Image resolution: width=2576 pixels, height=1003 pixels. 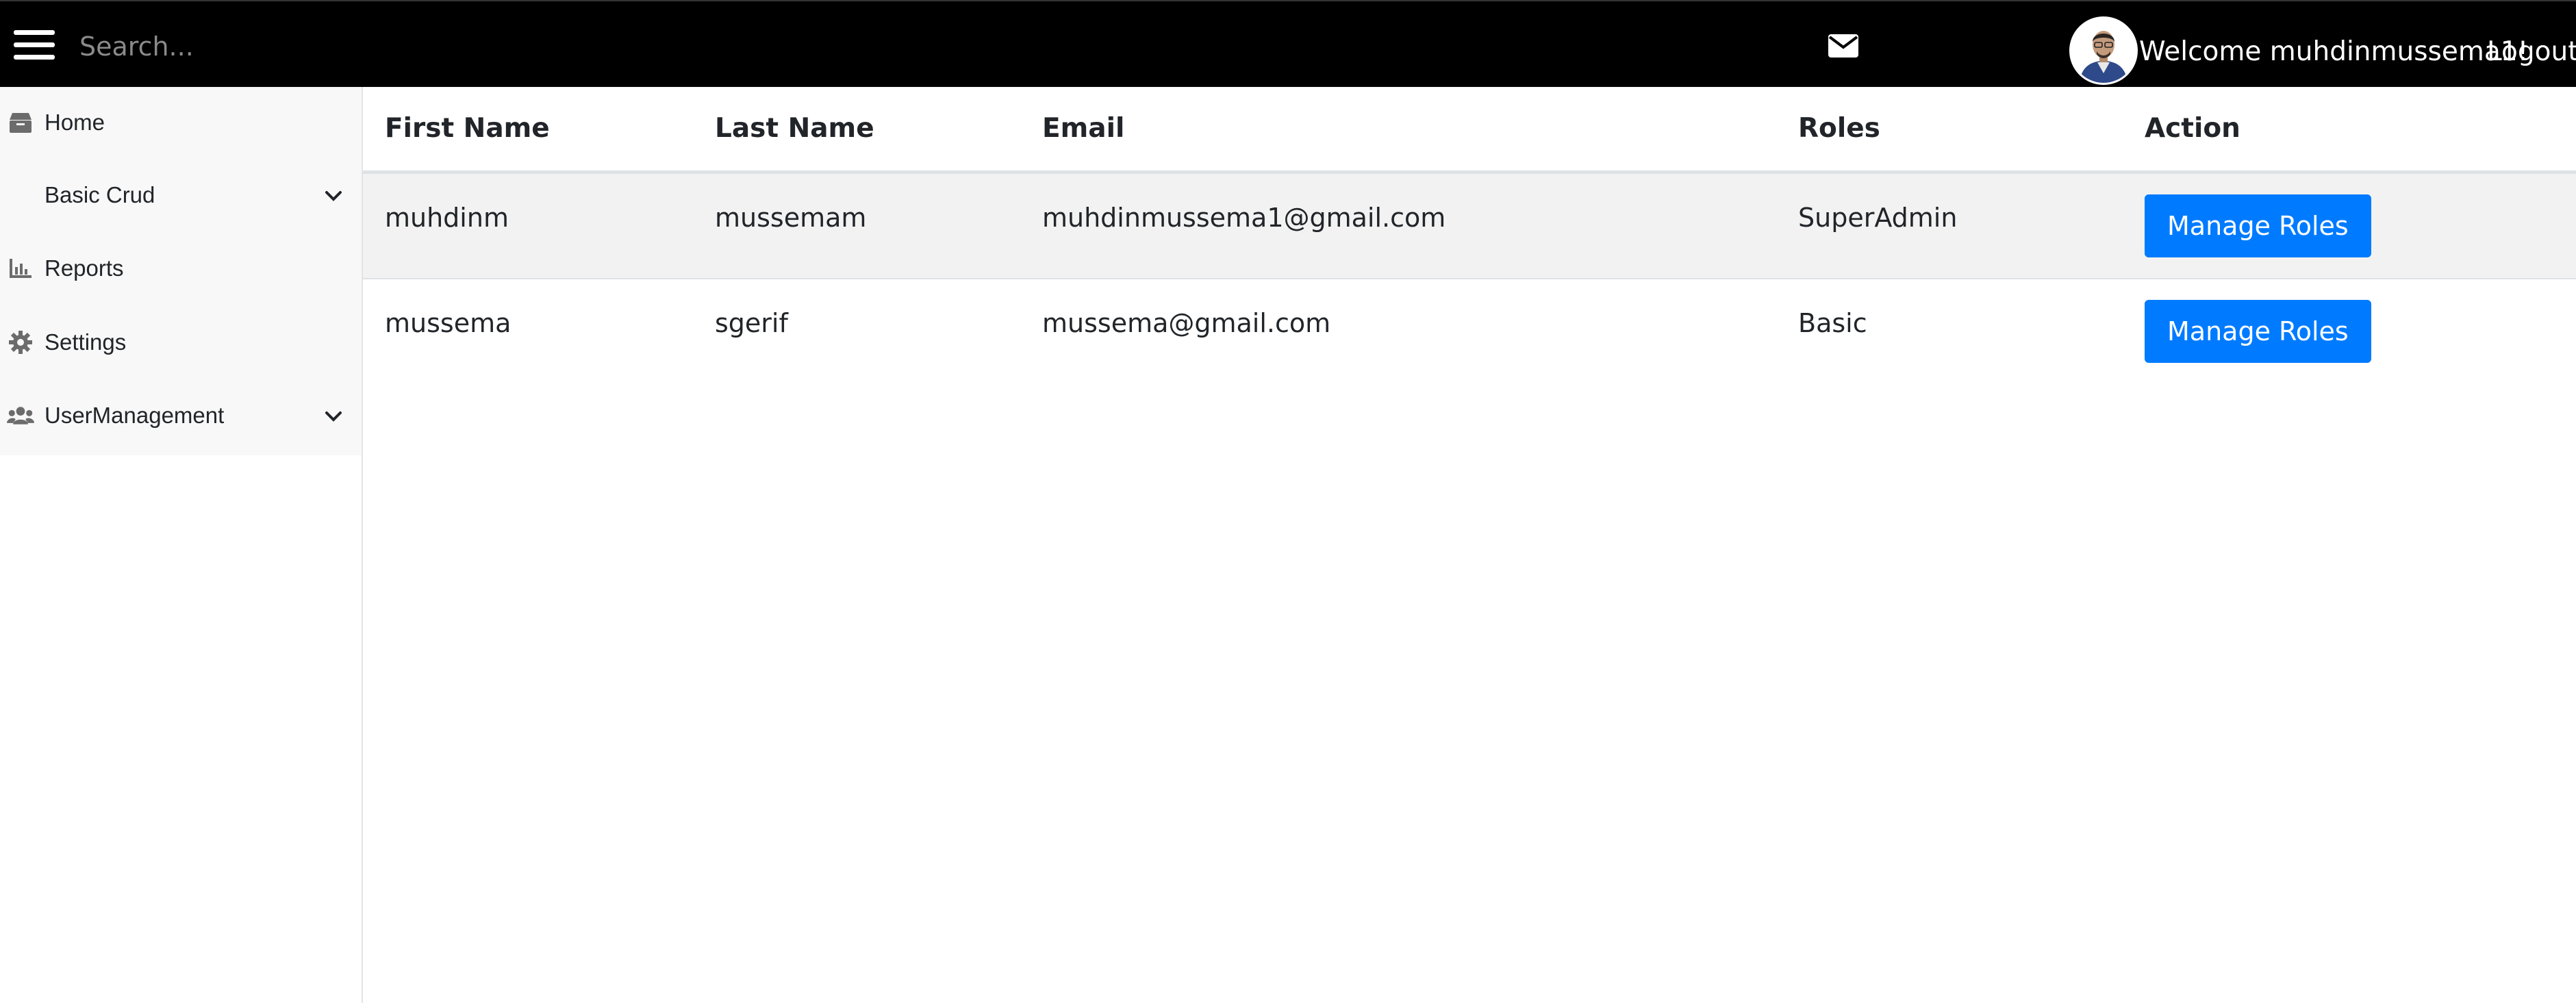 I want to click on cell-last-name: mussemam, so click(x=856, y=225).